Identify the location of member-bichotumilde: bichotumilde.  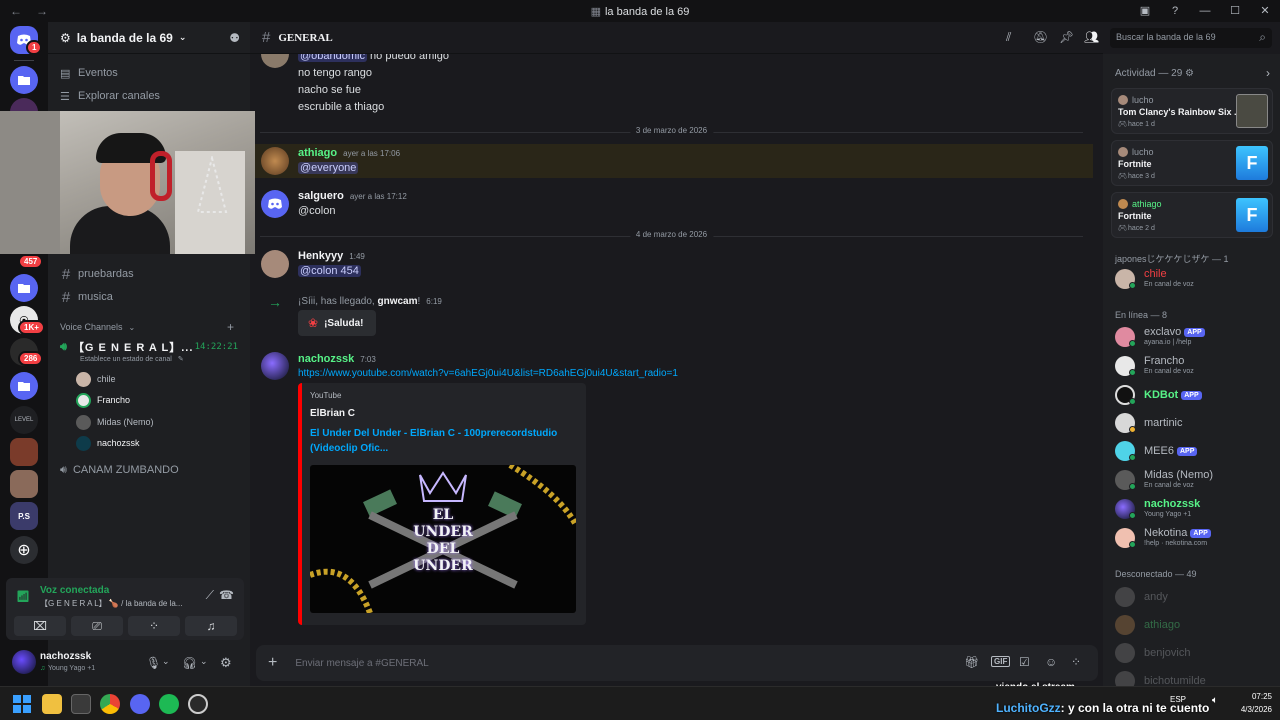
(1195, 677).